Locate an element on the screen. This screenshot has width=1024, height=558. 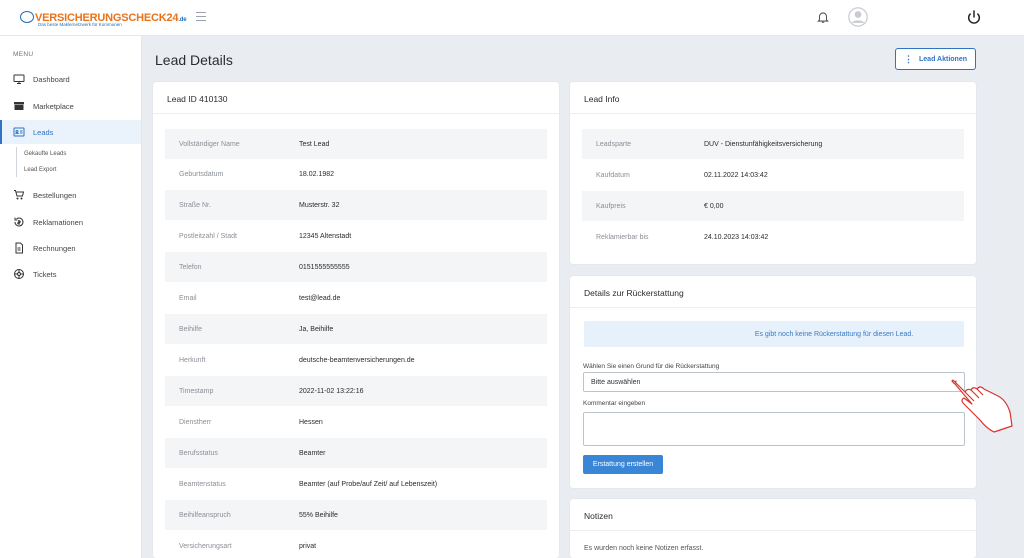
sidebar-subitem-lead-export: Lead Export is located at coordinates (40, 170).